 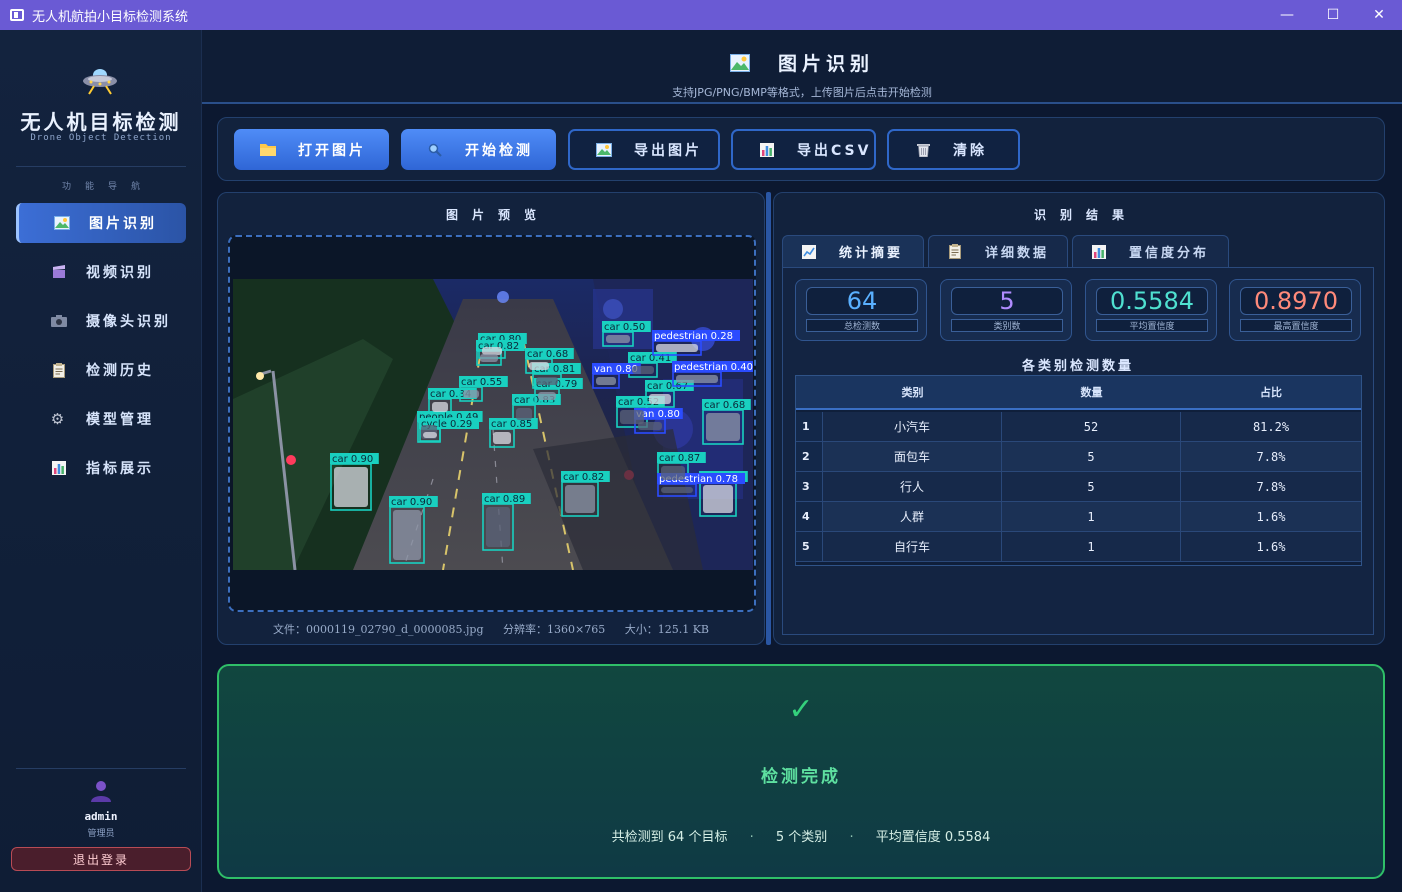 What do you see at coordinates (1271, 426) in the screenshot?
I see `row-ratio: 81.2%` at bounding box center [1271, 426].